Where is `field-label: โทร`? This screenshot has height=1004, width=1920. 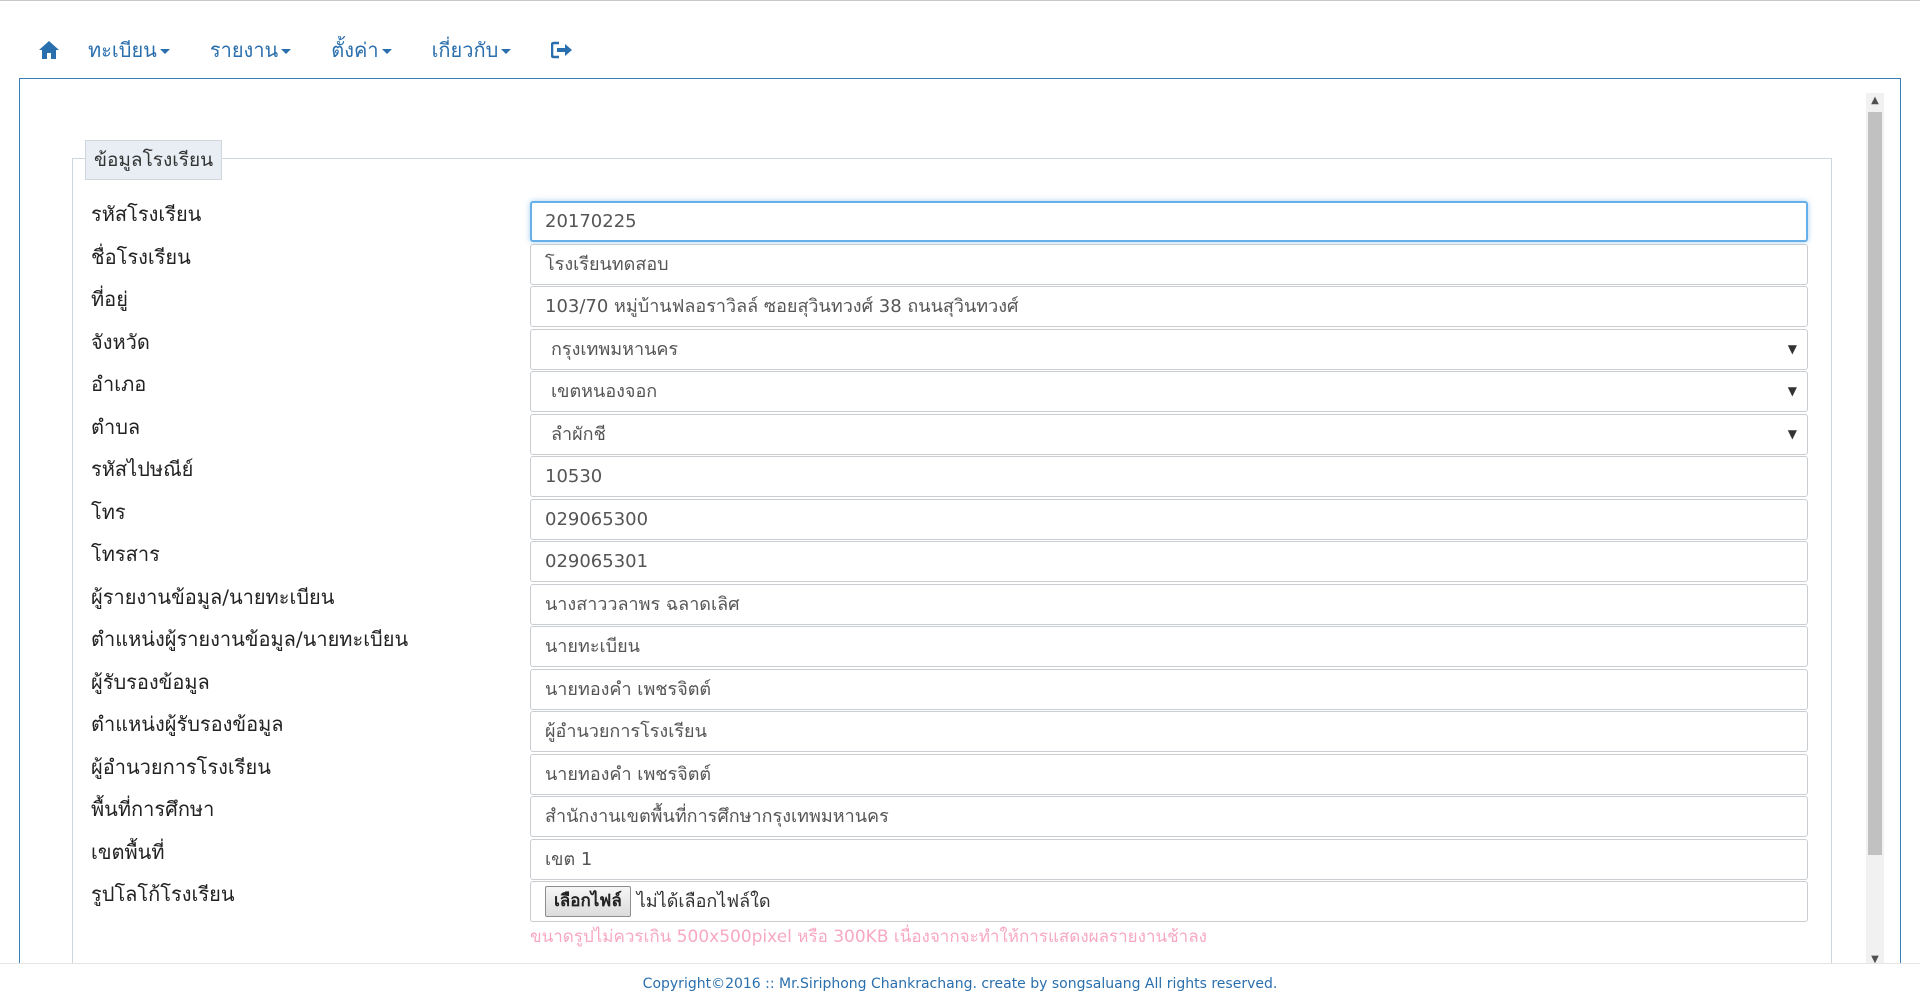 field-label: โทร is located at coordinates (108, 512).